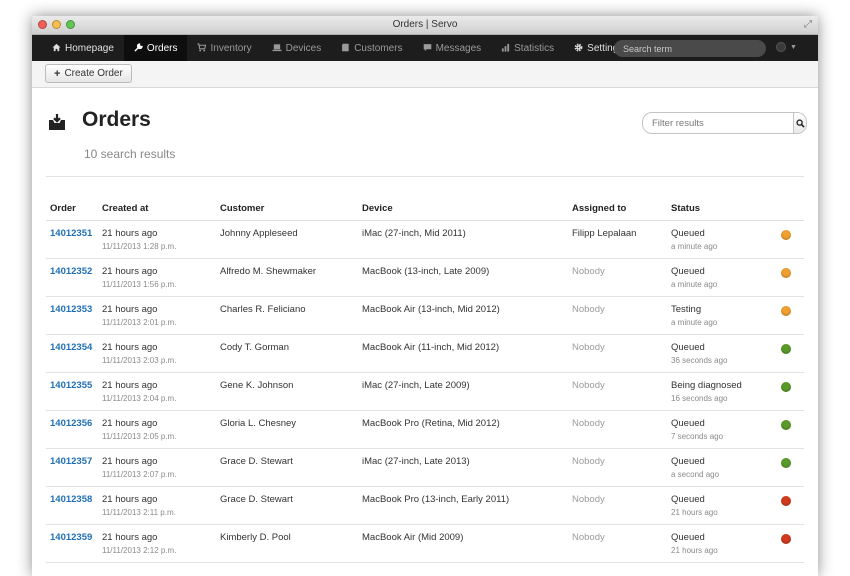  Describe the element at coordinates (71, 537) in the screenshot. I see `order-number-link: 14012359` at that location.